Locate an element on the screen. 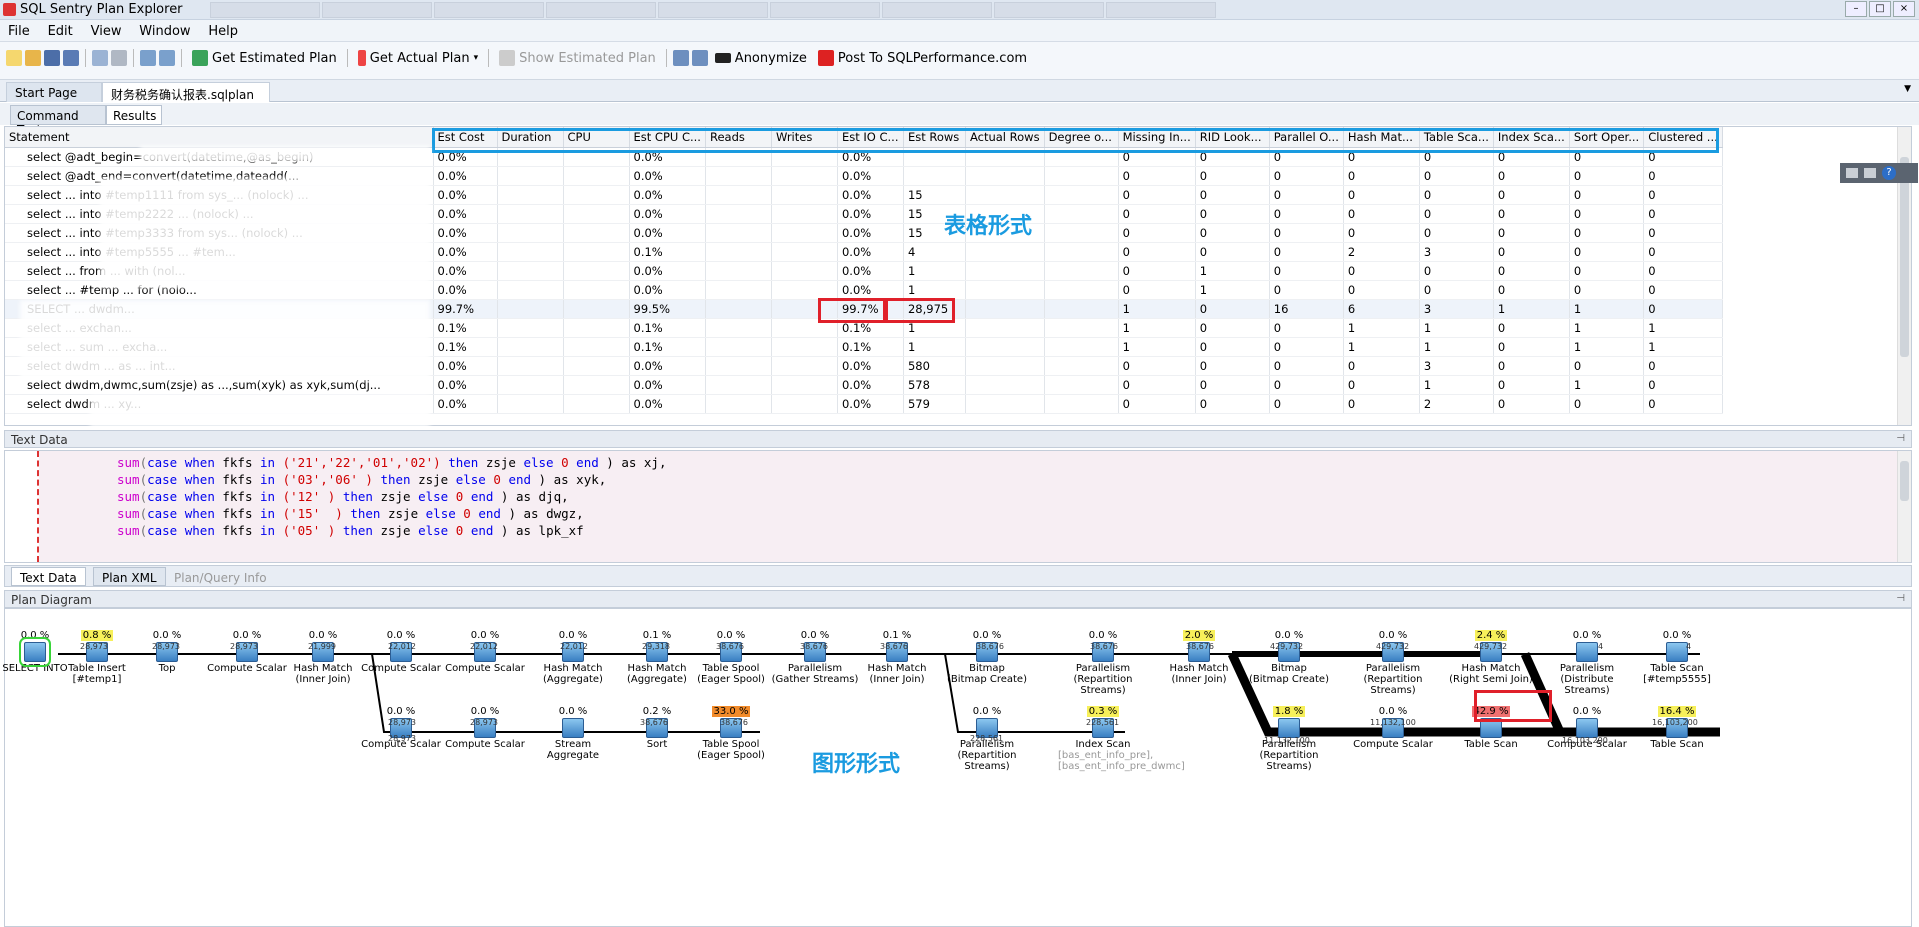 This screenshot has height=927, width=1919. operator-name: Index Scan is located at coordinates (1103, 744).